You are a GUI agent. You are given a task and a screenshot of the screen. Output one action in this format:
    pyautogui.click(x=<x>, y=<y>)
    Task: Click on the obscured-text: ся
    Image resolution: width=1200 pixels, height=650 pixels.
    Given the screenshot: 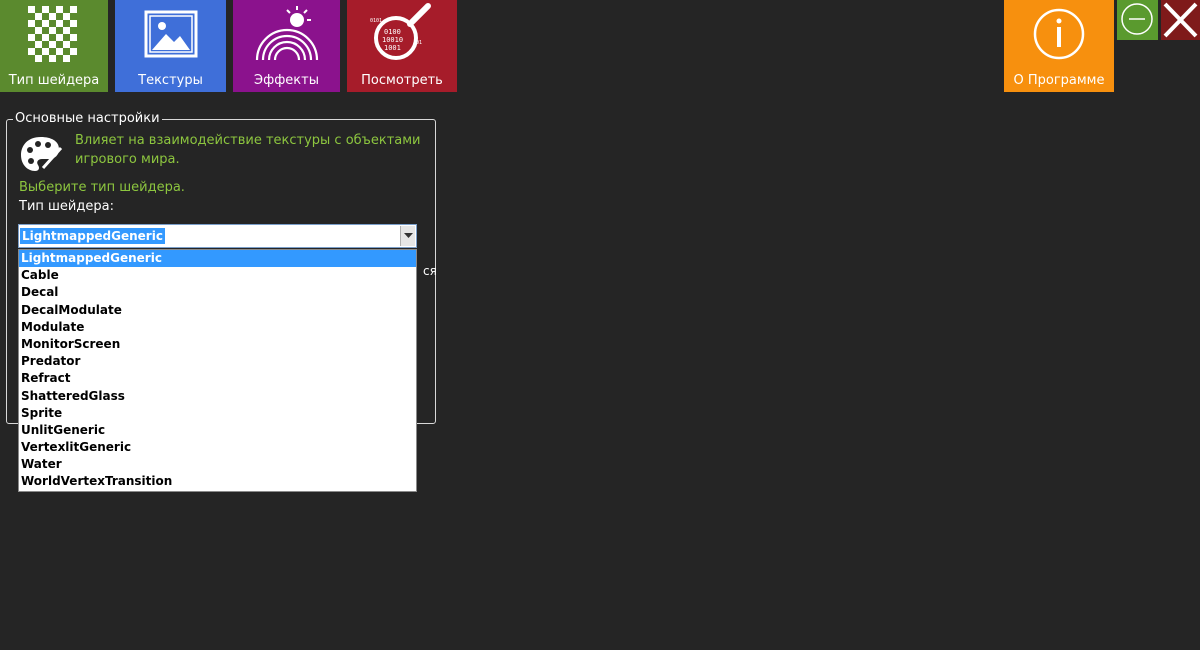 What is the action you would take?
    pyautogui.click(x=430, y=271)
    